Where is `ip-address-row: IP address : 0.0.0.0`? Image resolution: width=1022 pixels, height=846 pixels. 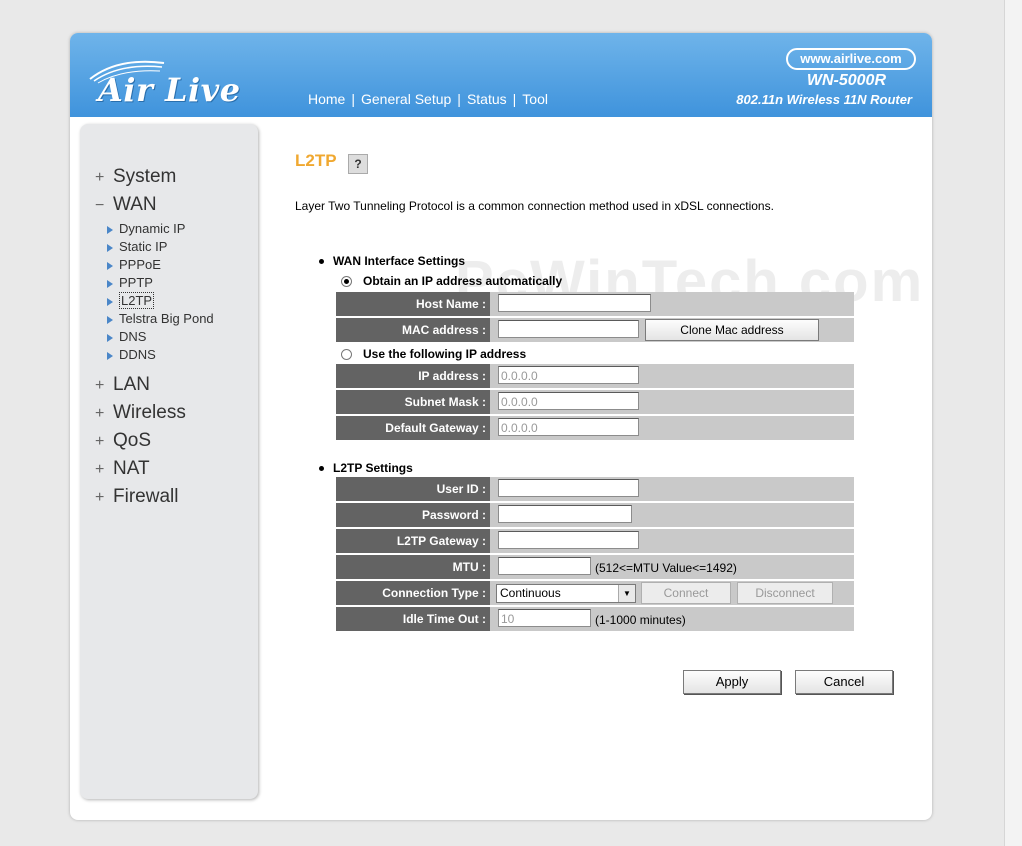
ip-address-row: IP address : 0.0.0.0 is located at coordinates (595, 376).